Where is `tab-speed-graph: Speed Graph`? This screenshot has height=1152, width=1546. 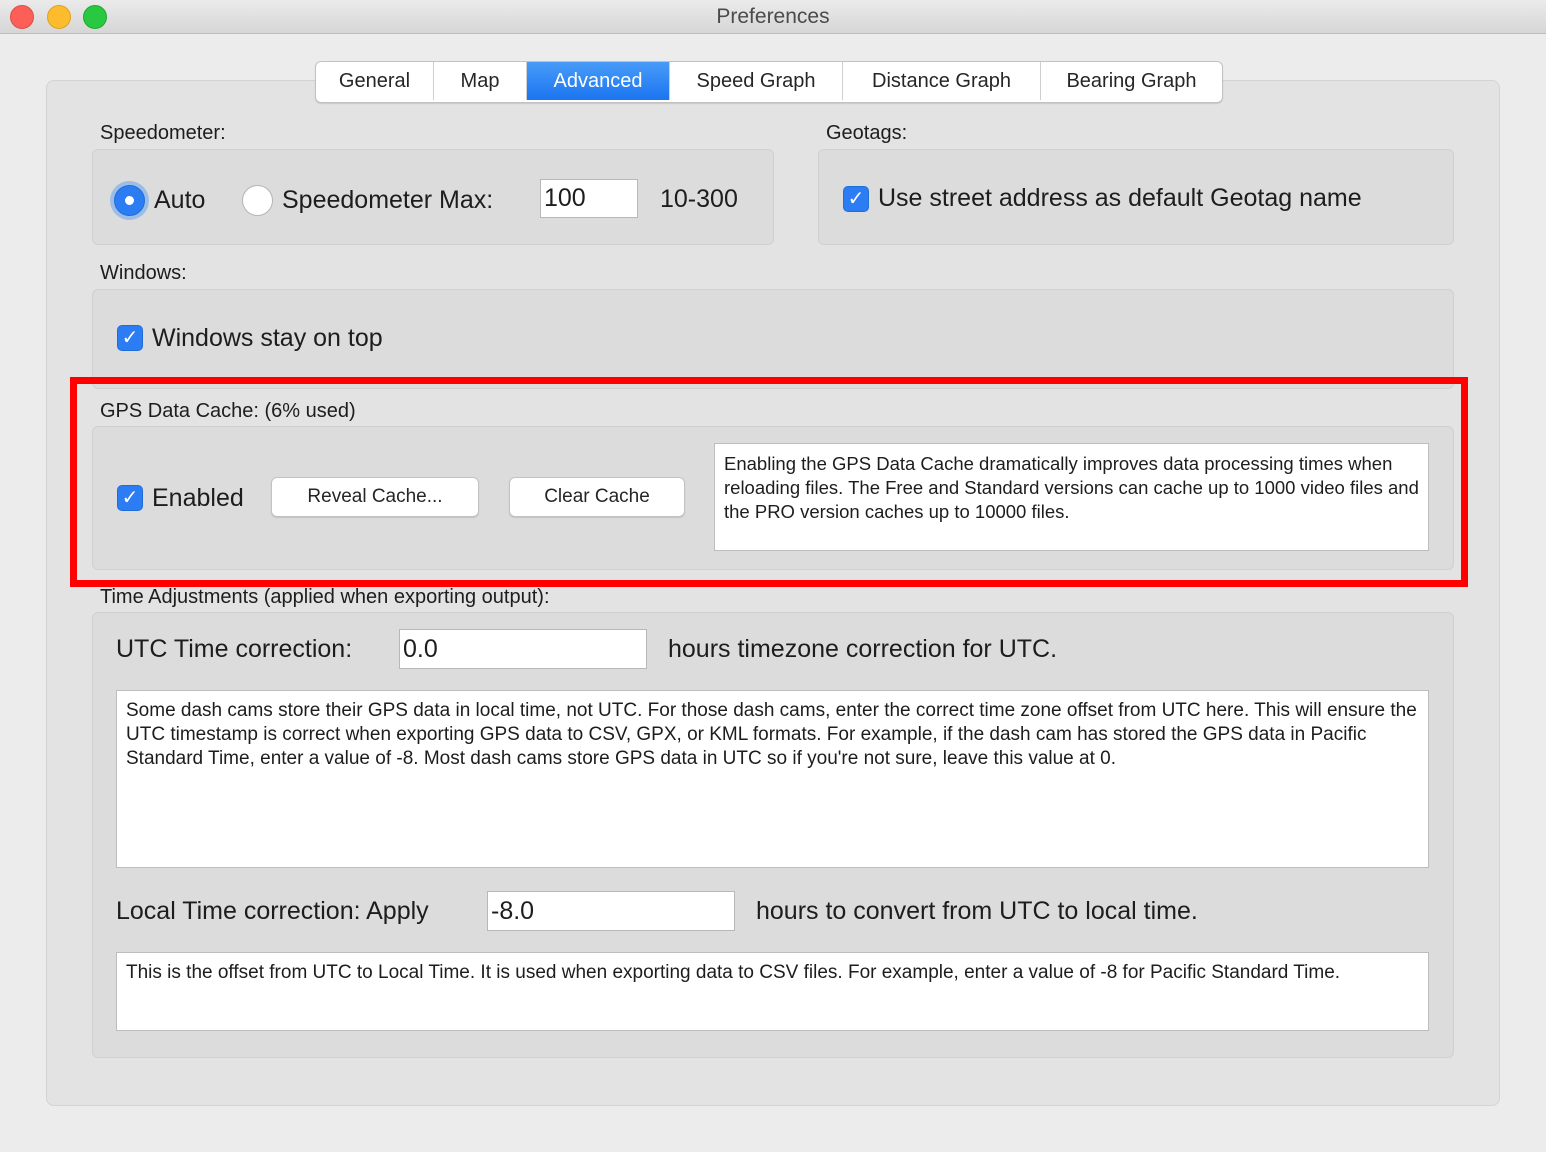 tab-speed-graph: Speed Graph is located at coordinates (756, 81).